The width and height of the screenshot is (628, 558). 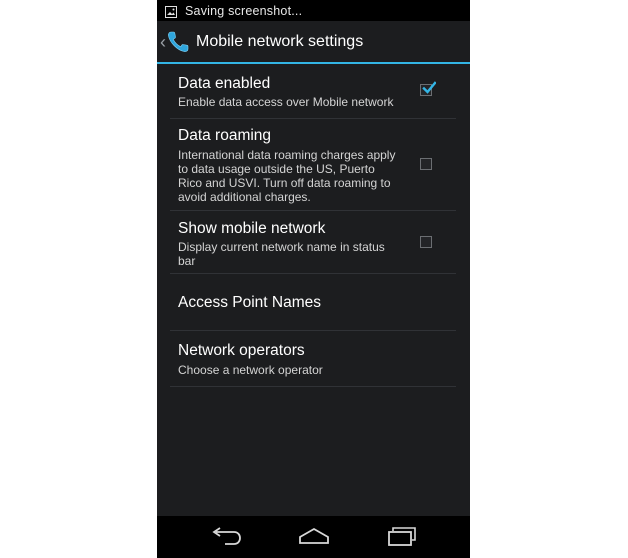 I want to click on check-icon, so click(x=429, y=88).